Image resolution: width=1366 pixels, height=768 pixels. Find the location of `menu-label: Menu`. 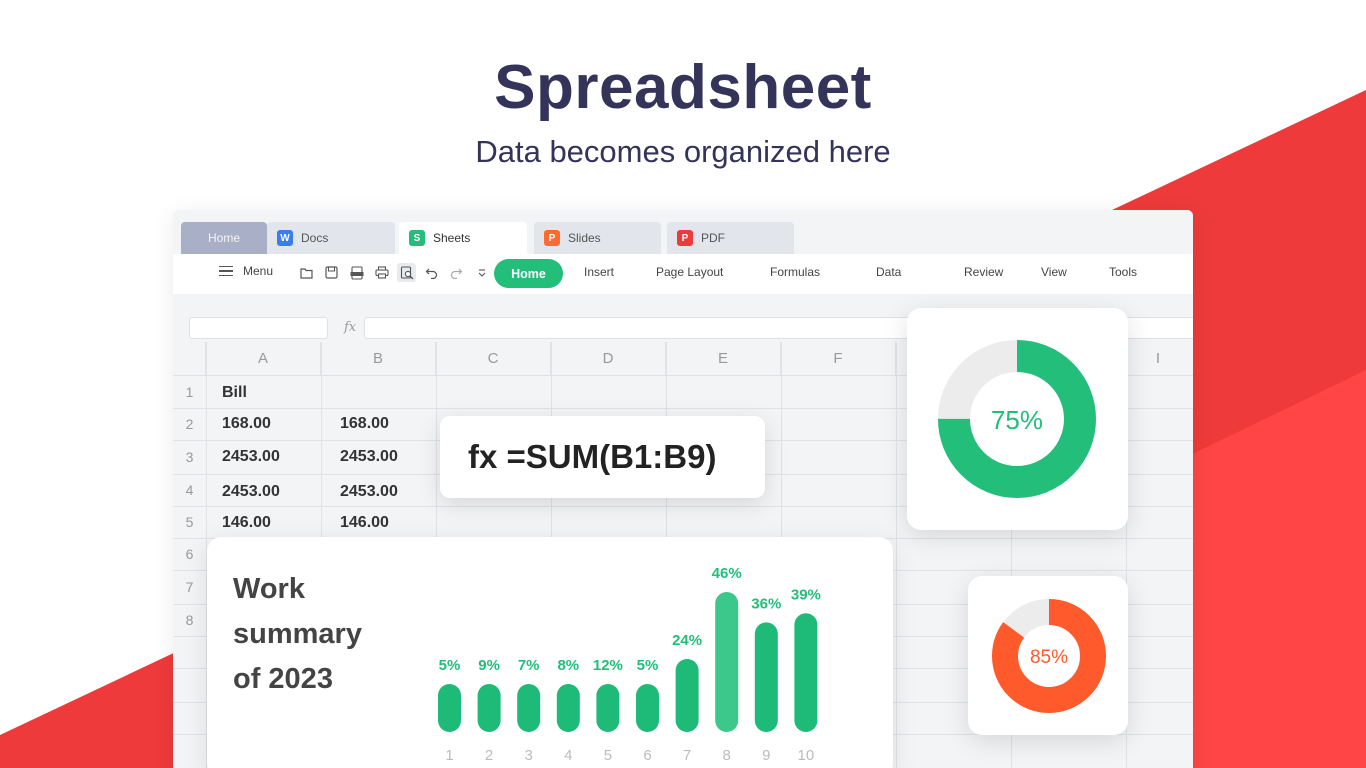

menu-label: Menu is located at coordinates (258, 271).